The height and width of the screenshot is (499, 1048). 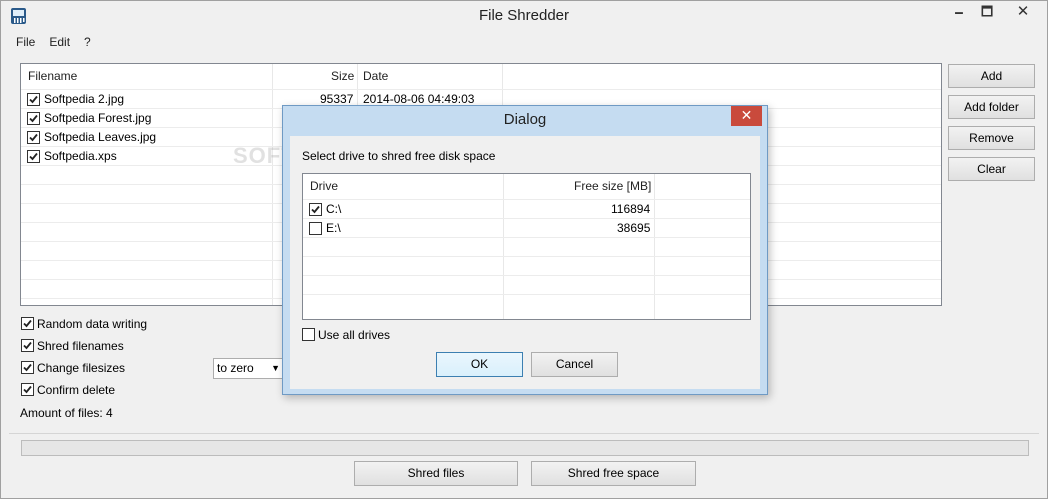 I want to click on file-name: Softpedia Forest.jpg, so click(x=98, y=118).